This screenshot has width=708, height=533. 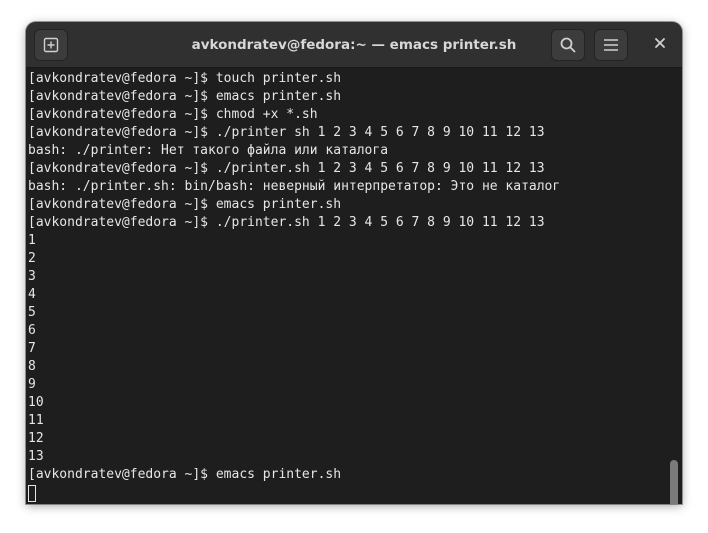 I want to click on terminal-line: 4, so click(x=32, y=294).